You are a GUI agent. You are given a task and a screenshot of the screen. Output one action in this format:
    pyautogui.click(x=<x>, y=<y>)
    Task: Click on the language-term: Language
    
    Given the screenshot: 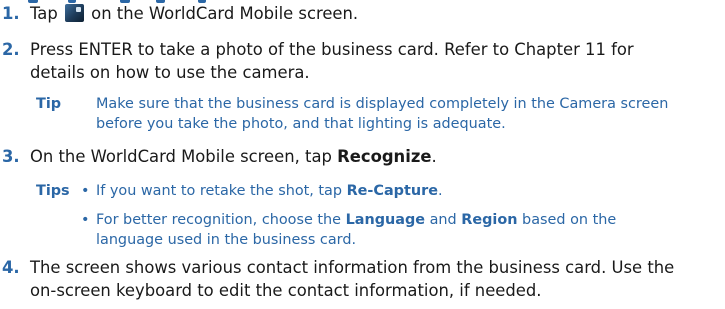 What is the action you would take?
    pyautogui.click(x=385, y=220)
    